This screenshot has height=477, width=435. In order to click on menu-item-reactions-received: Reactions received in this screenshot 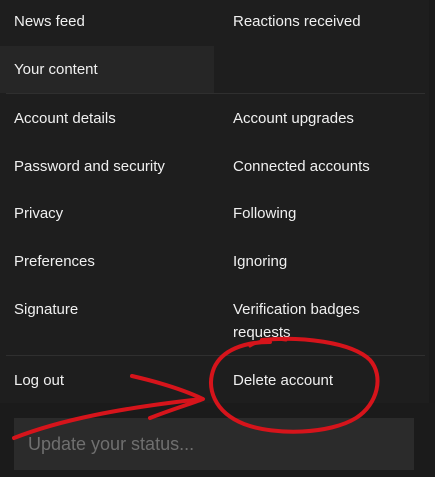, I will do `click(297, 21)`.